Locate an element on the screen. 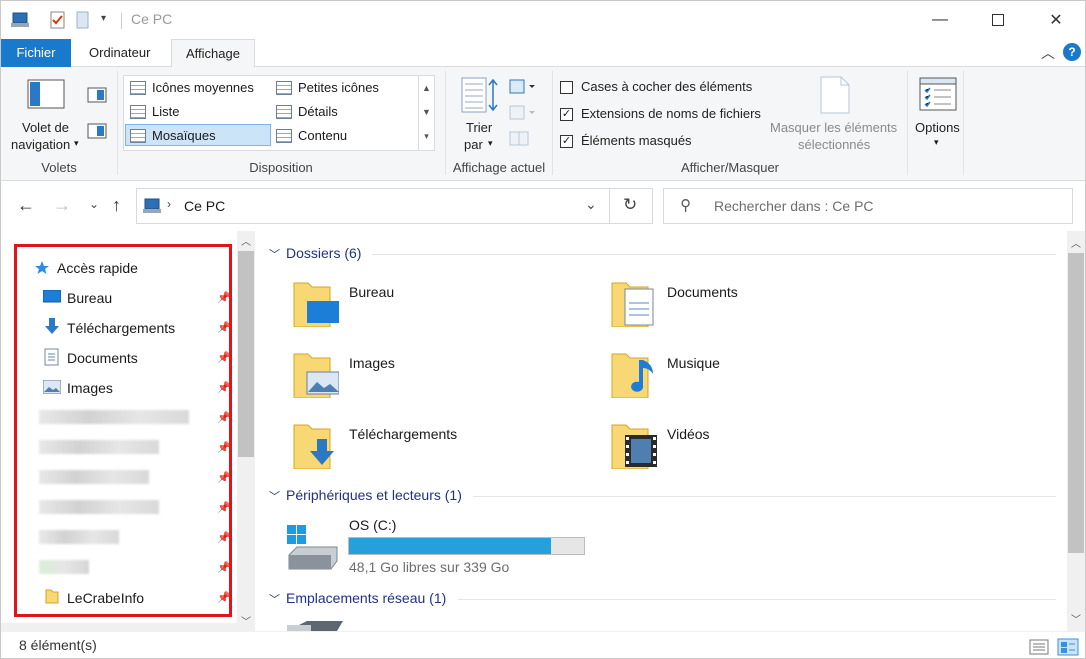 The width and height of the screenshot is (1086, 659). maximize-button is located at coordinates (998, 20).